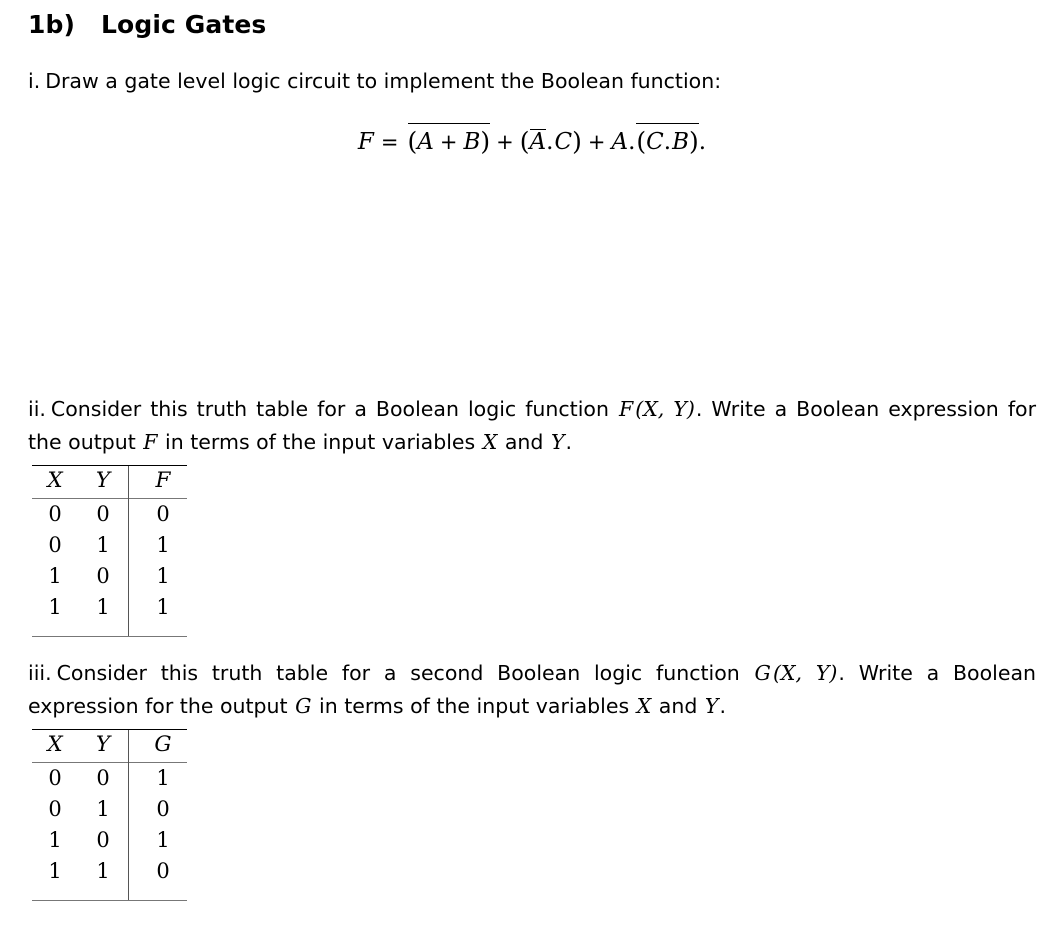 Image resolution: width=1064 pixels, height=936 pixels. Describe the element at coordinates (694, 141) in the screenshot. I see `formula-term3-close-paren: )` at that location.